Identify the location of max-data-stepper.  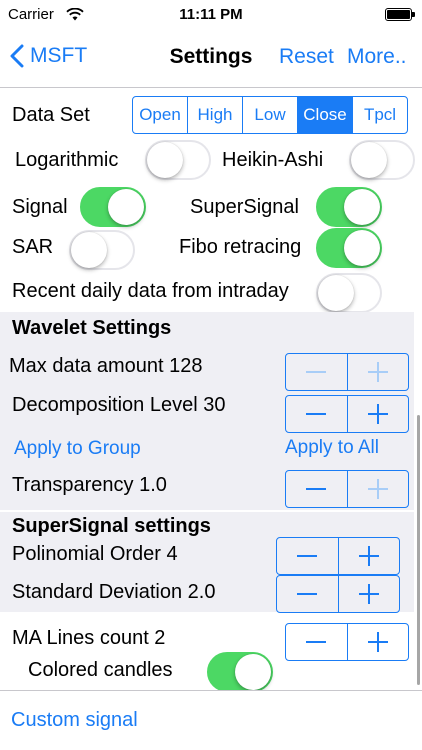
(347, 372).